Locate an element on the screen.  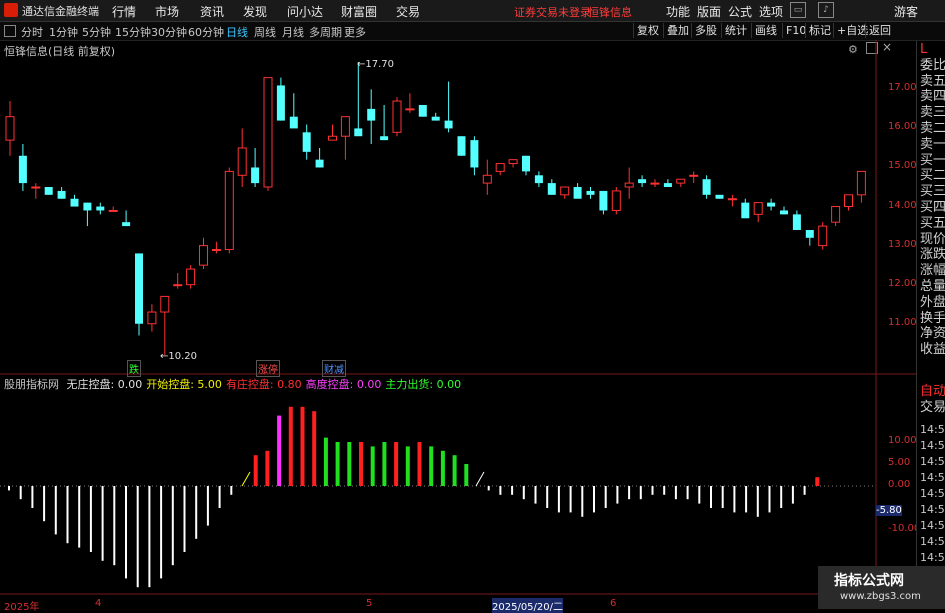
period-tab: 更多 is located at coordinates (355, 32).